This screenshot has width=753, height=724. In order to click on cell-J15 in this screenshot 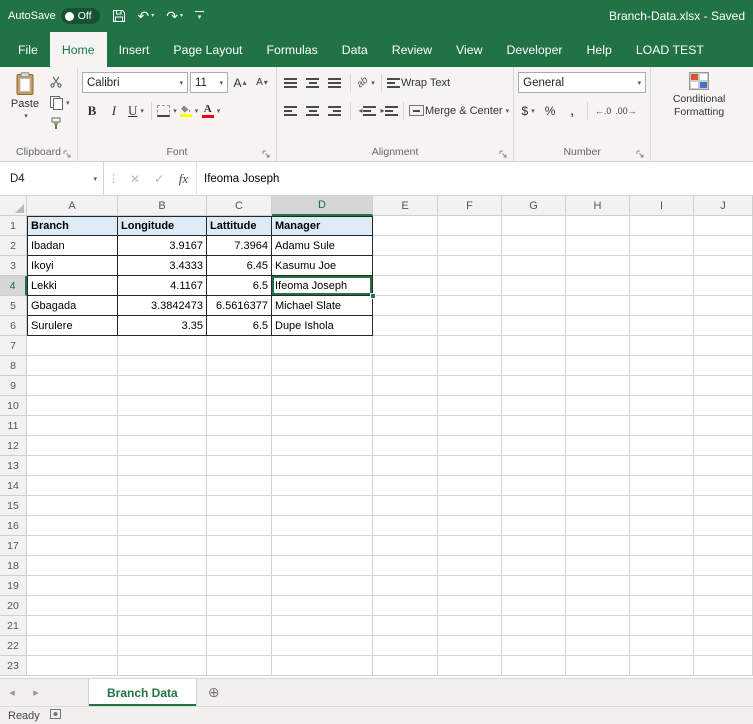, I will do `click(723, 506)`.